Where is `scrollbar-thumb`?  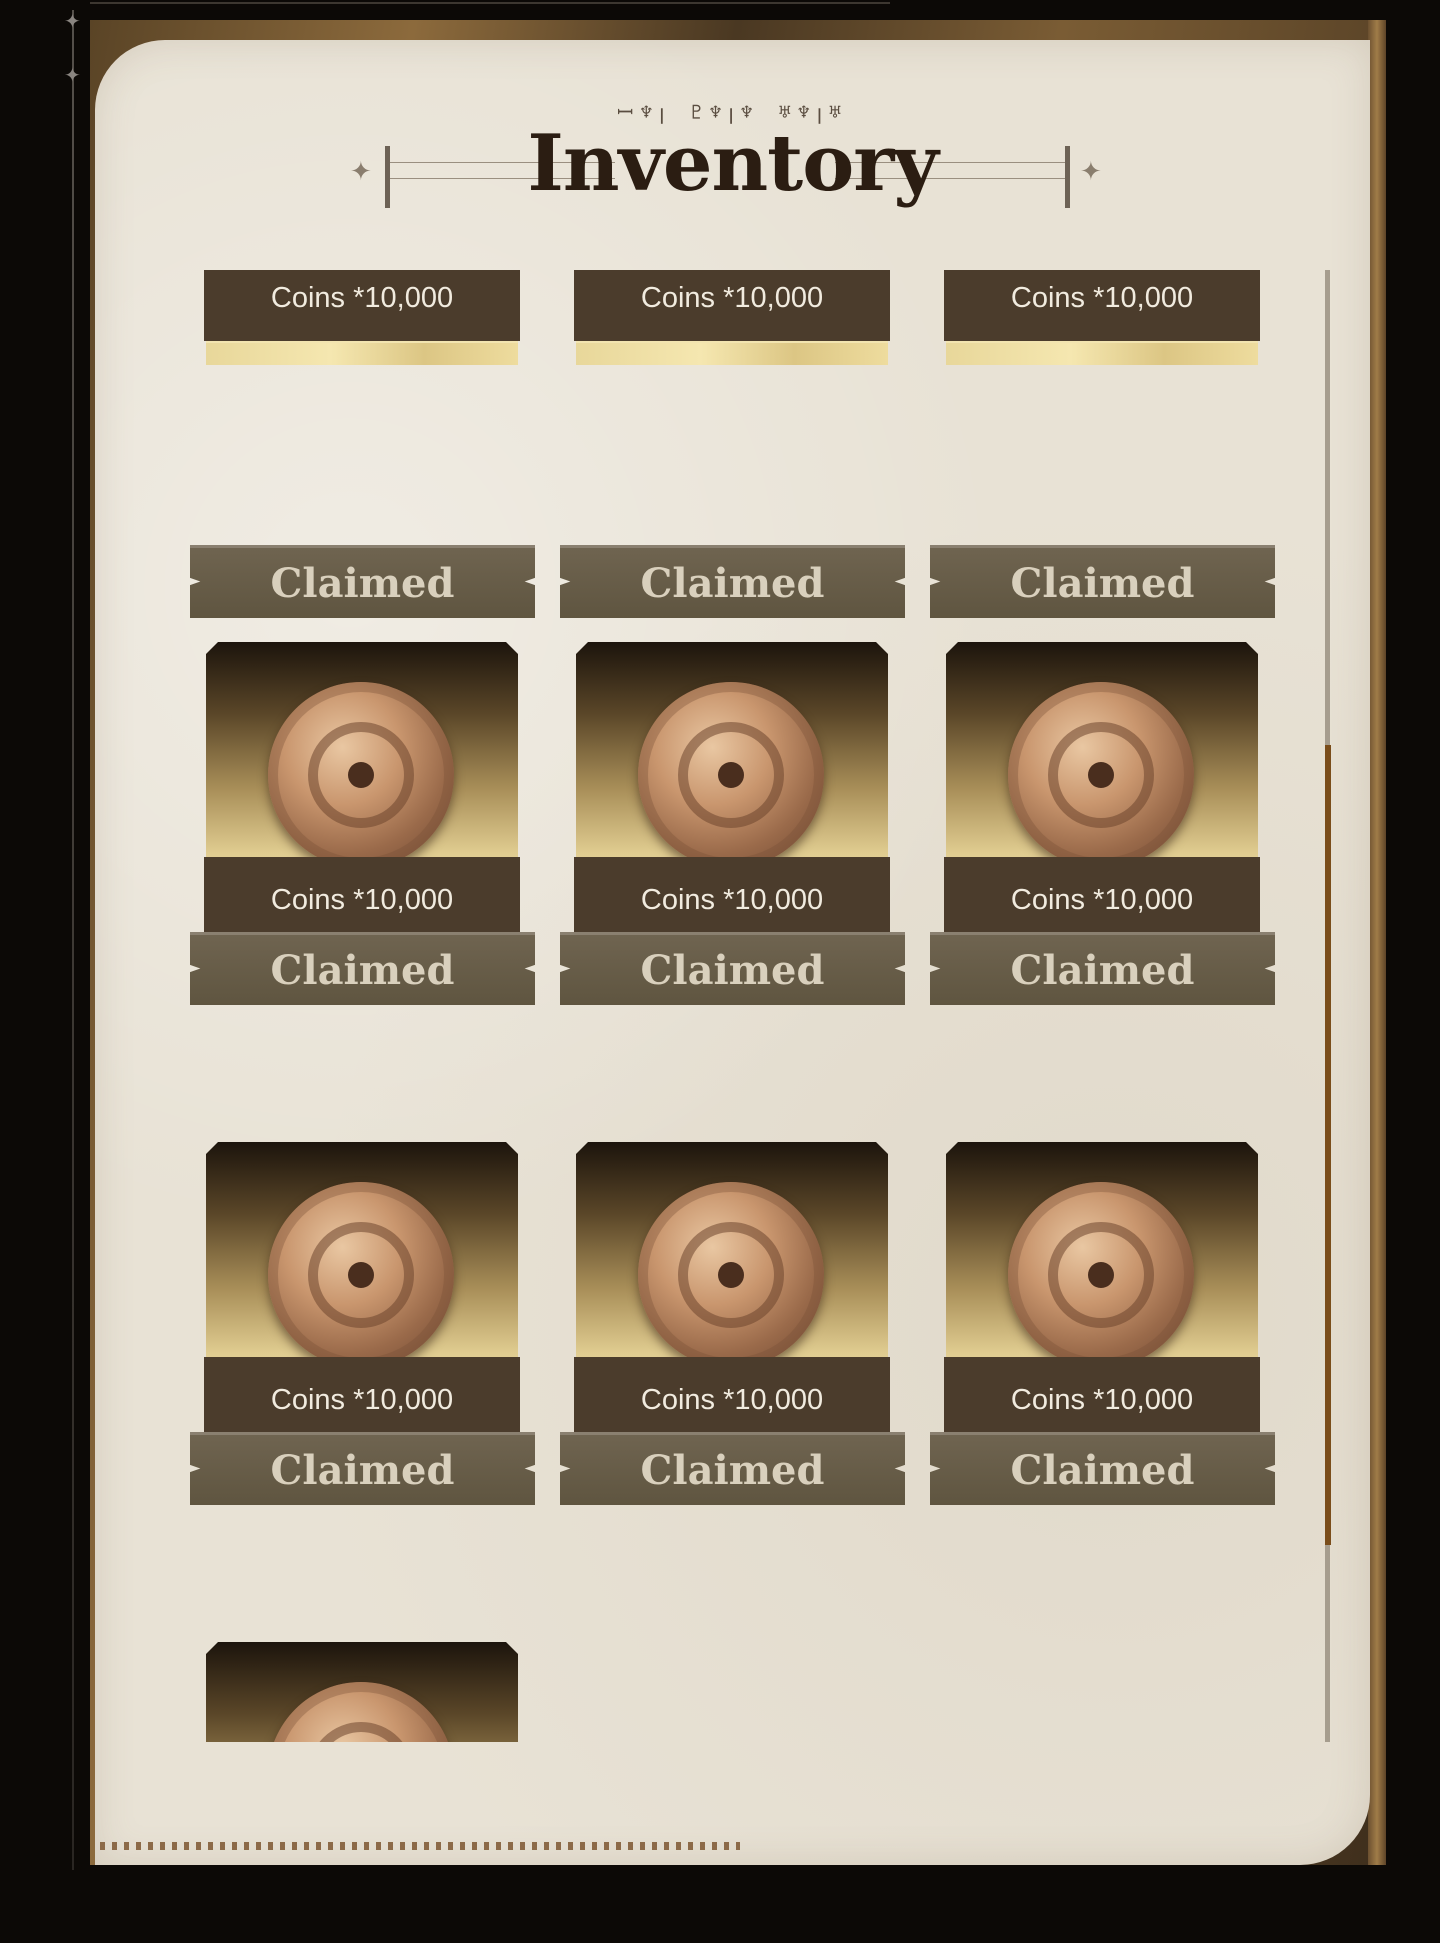
scrollbar-thumb is located at coordinates (1328, 1145).